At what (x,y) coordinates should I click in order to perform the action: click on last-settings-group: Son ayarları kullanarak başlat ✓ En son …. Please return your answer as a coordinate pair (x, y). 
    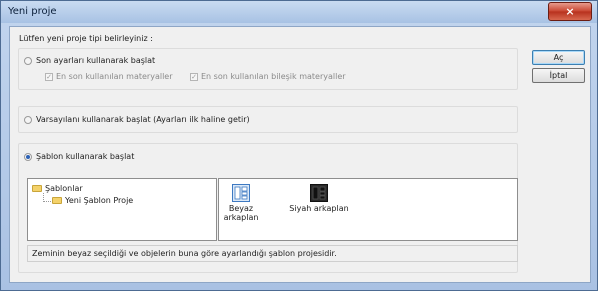
    Looking at the image, I should click on (268, 69).